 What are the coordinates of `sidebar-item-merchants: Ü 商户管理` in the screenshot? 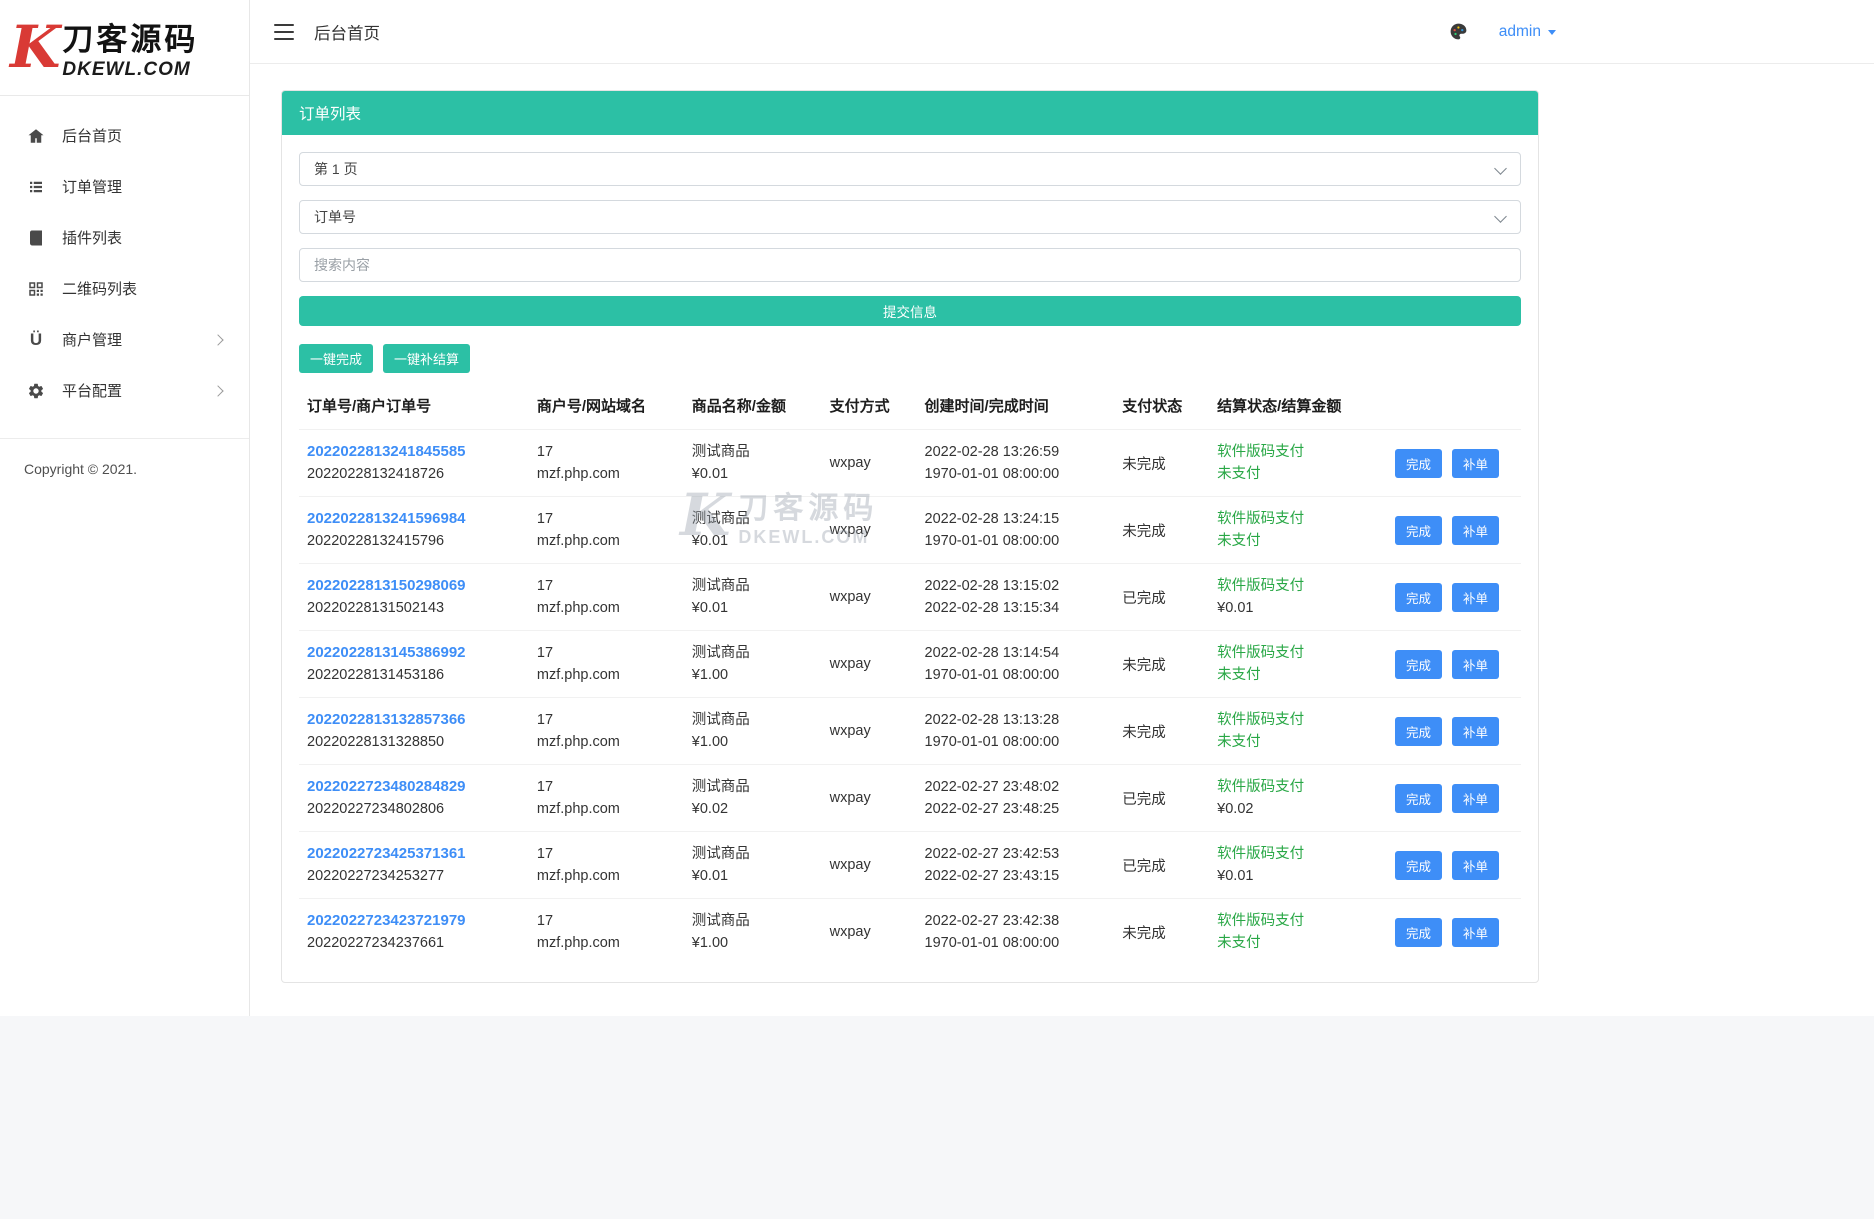 It's located at (124, 339).